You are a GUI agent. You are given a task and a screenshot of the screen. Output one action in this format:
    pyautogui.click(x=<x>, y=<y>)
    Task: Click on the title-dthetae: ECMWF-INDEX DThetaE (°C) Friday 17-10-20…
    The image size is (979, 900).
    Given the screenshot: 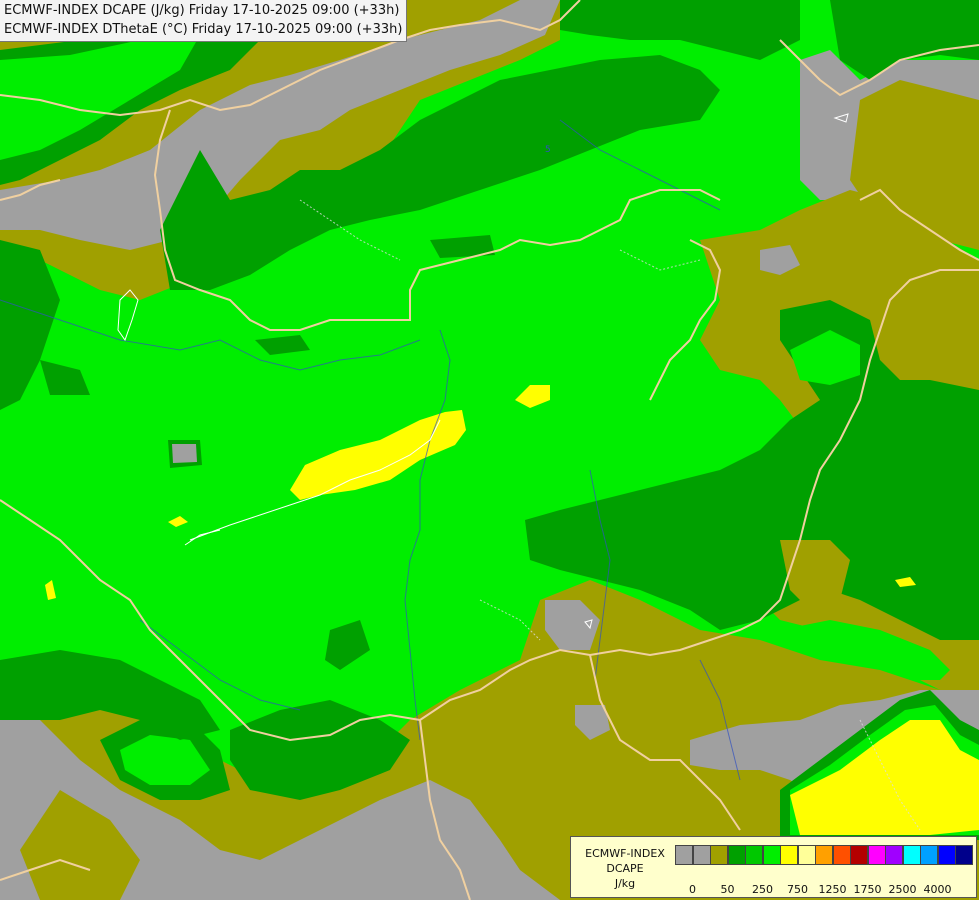 What is the action you would take?
    pyautogui.click(x=203, y=29)
    